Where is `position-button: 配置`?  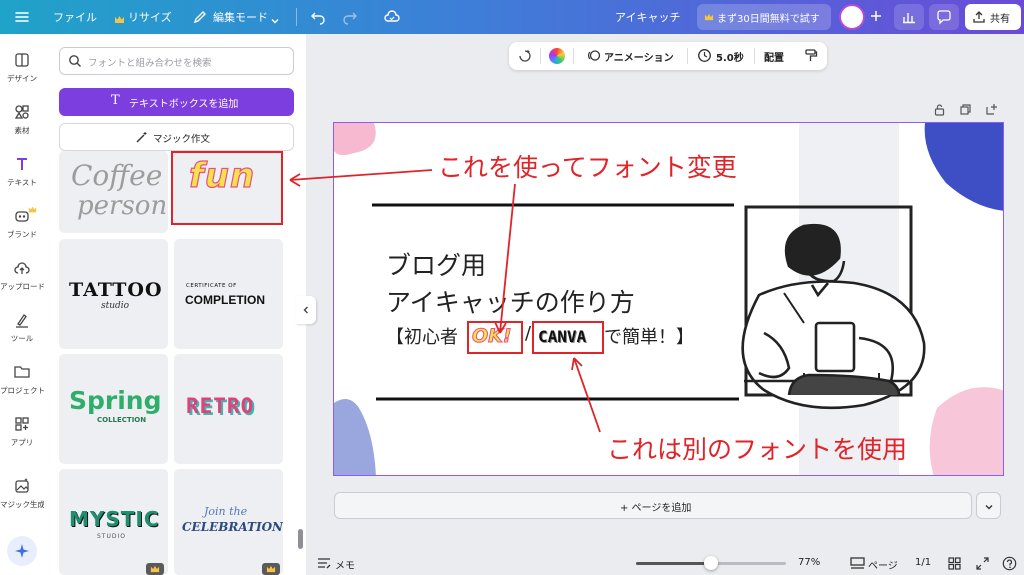 position-button: 配置 is located at coordinates (774, 56).